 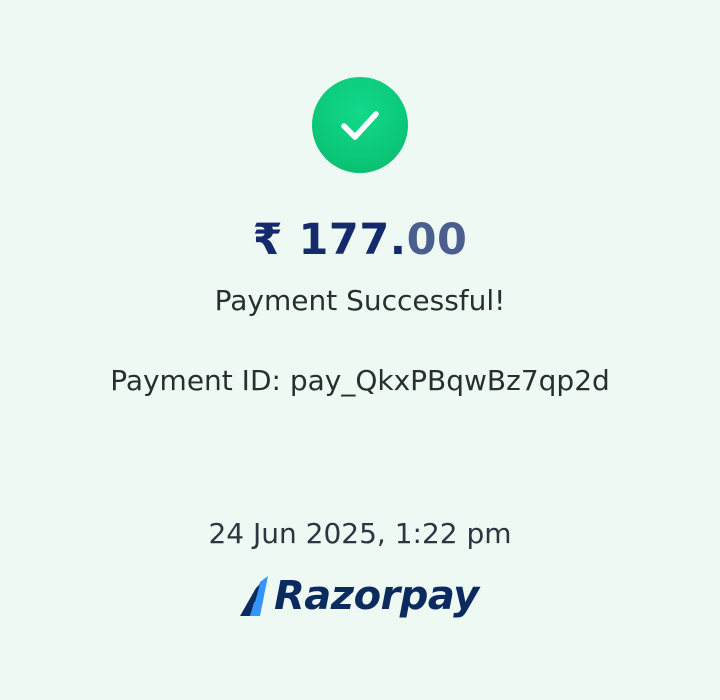 I want to click on razorpay-logo-icon, so click(x=254, y=596).